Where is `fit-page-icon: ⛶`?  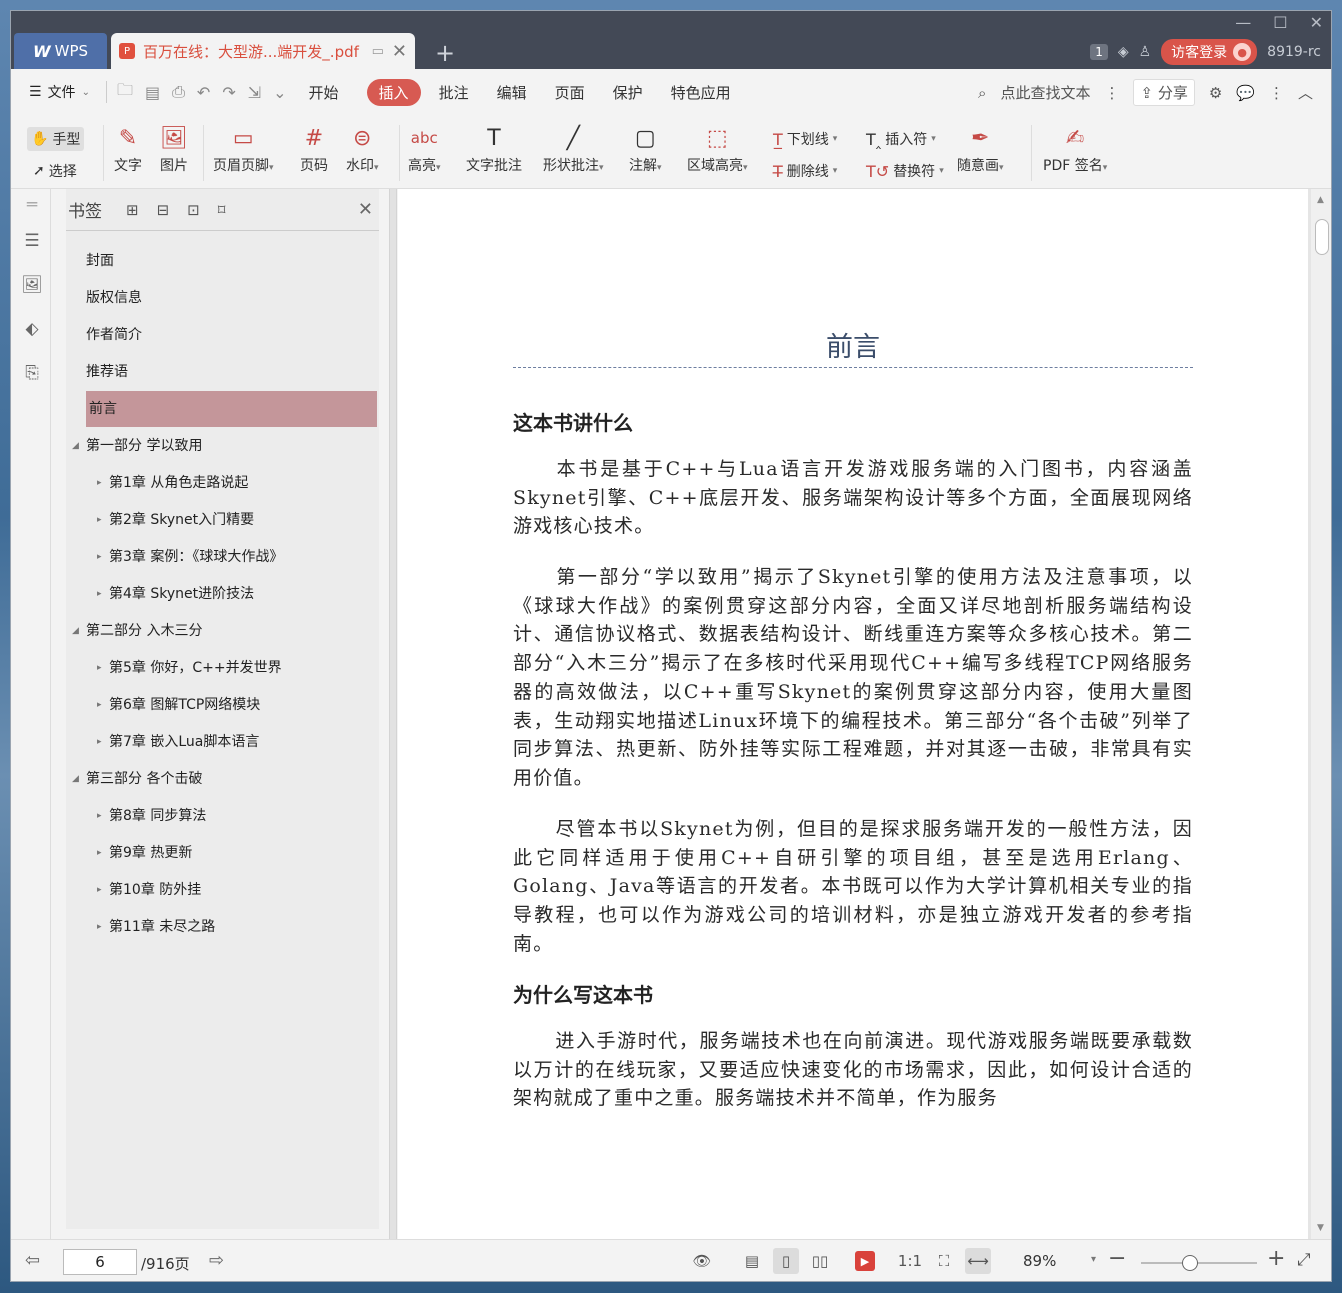 fit-page-icon: ⛶ is located at coordinates (944, 1261).